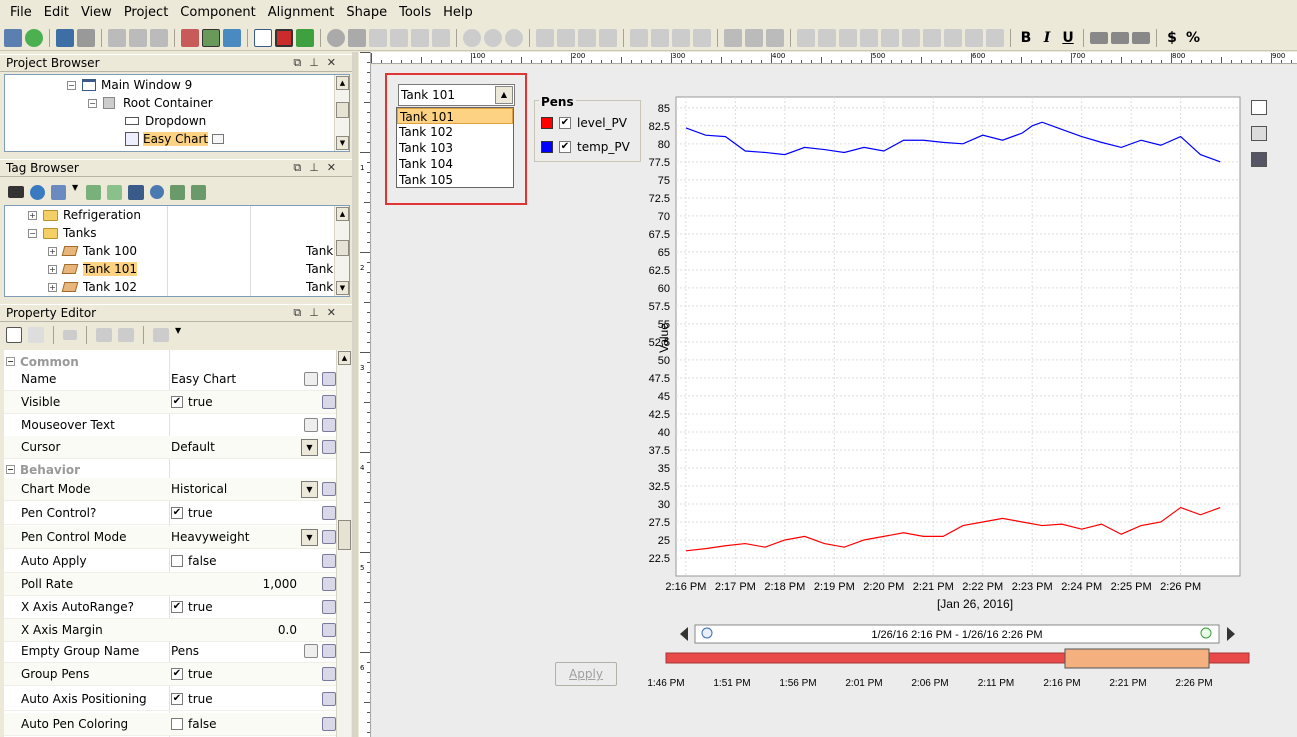 This screenshot has height=737, width=1297. What do you see at coordinates (565, 147) in the screenshot?
I see `pen-checkbox: ✔` at bounding box center [565, 147].